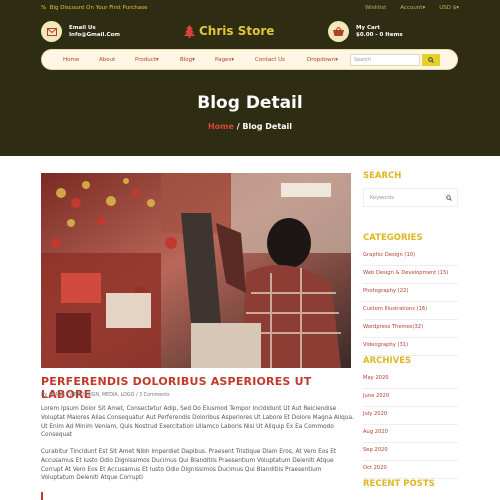  What do you see at coordinates (410, 452) in the screenshot?
I see `archive-item: Sep 2020` at bounding box center [410, 452].